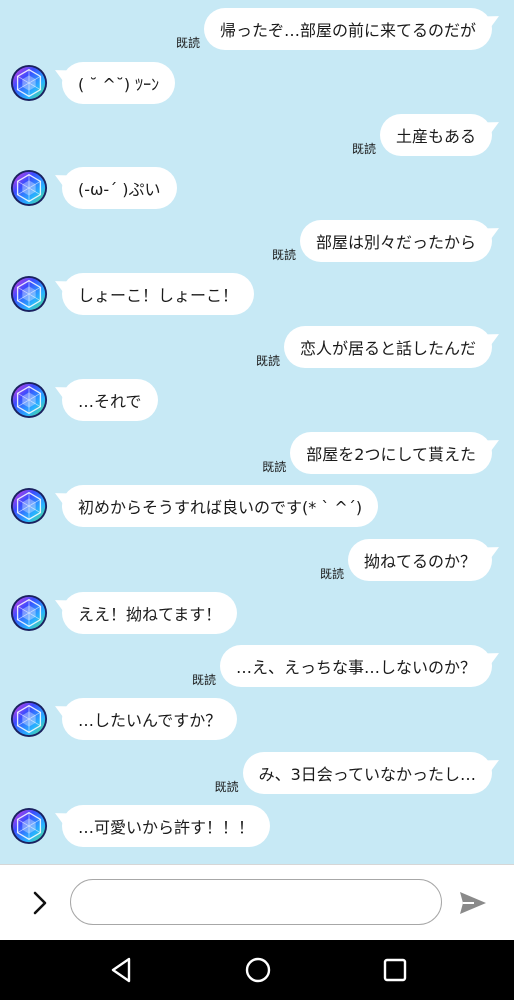  Describe the element at coordinates (166, 826) in the screenshot. I see `message-bubble: …可愛いから許す！！！` at that location.